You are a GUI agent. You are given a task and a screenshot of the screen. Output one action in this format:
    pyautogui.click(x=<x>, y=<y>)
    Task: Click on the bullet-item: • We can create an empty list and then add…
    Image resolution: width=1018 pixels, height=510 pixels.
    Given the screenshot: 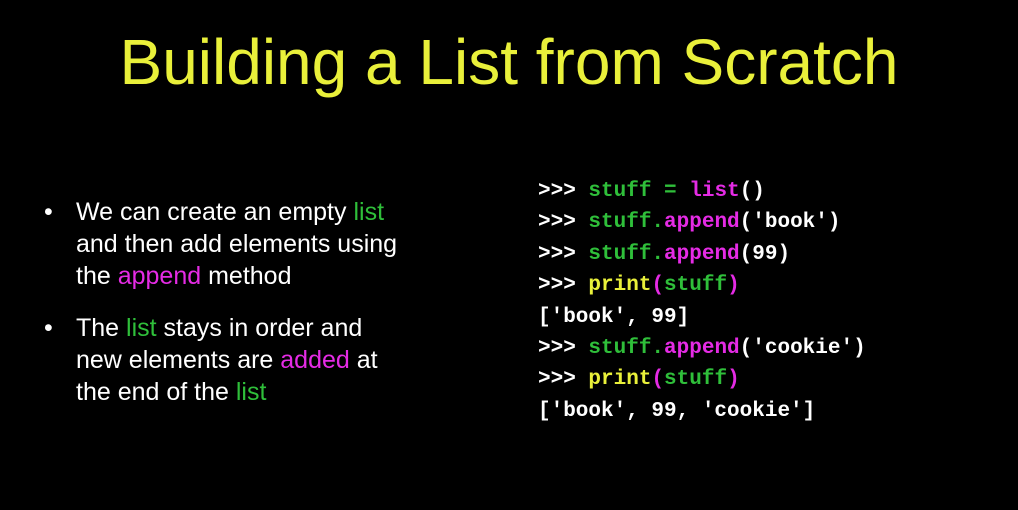 What is the action you would take?
    pyautogui.click(x=264, y=244)
    